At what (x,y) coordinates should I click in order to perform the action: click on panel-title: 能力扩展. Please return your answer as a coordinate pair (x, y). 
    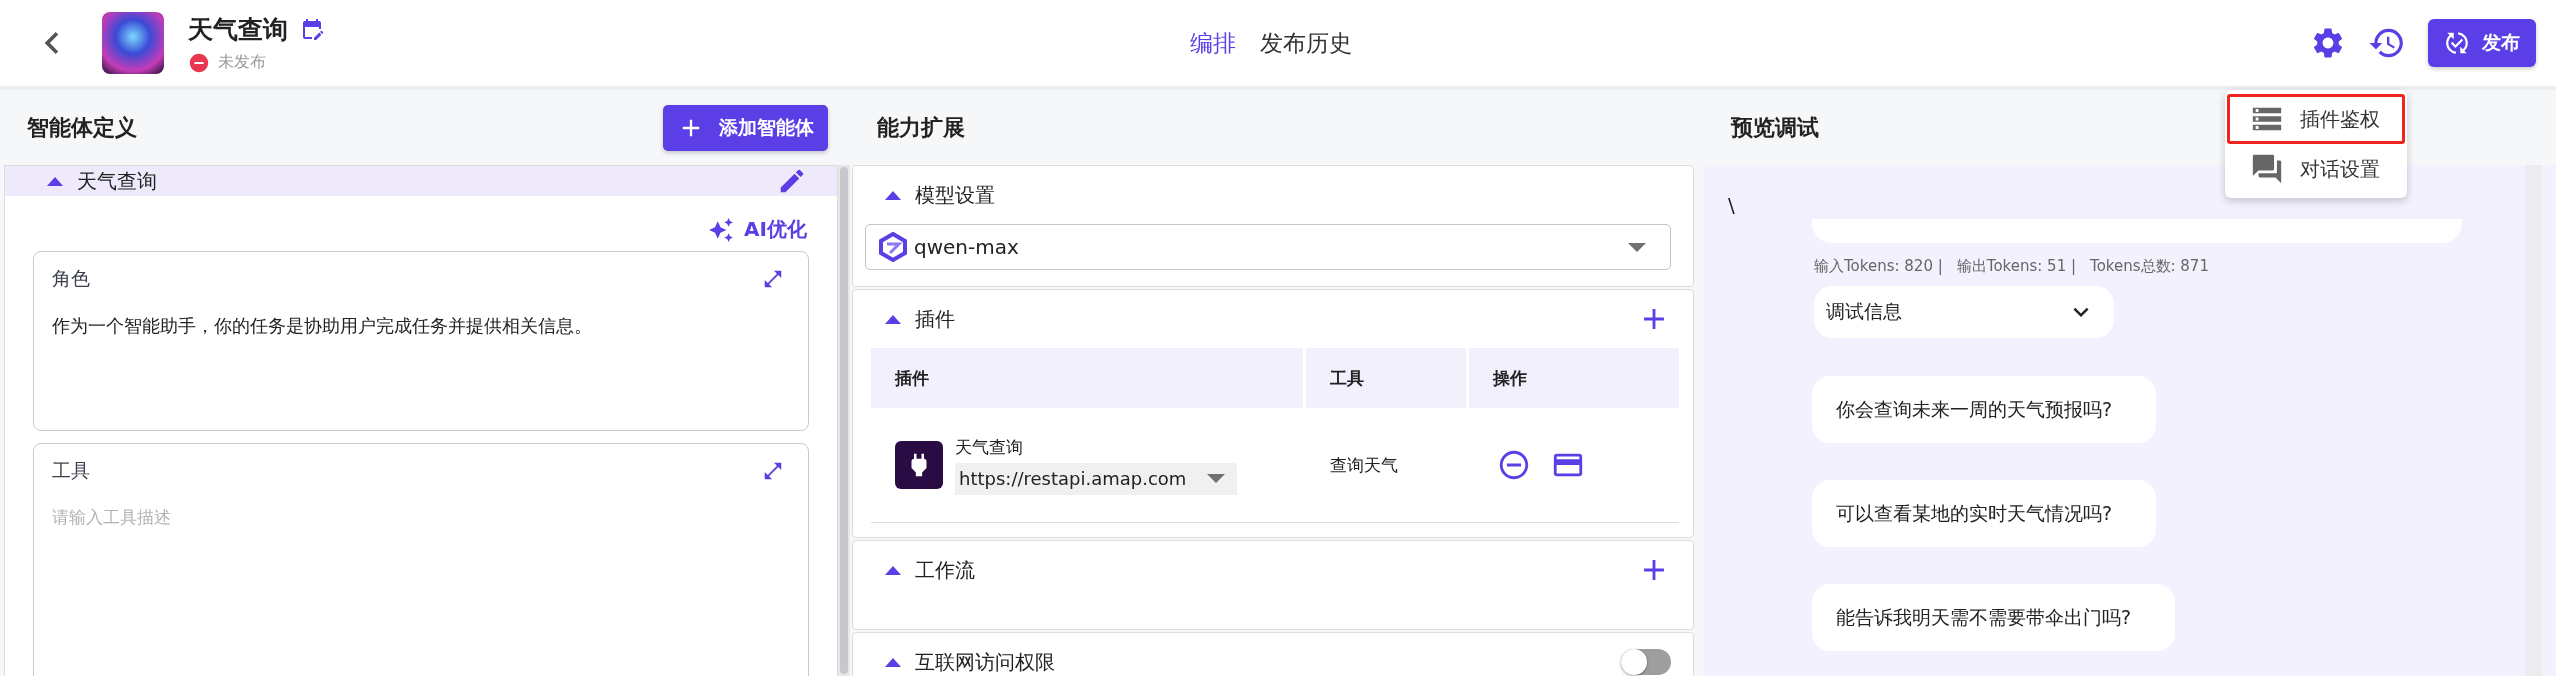
    Looking at the image, I should click on (921, 127).